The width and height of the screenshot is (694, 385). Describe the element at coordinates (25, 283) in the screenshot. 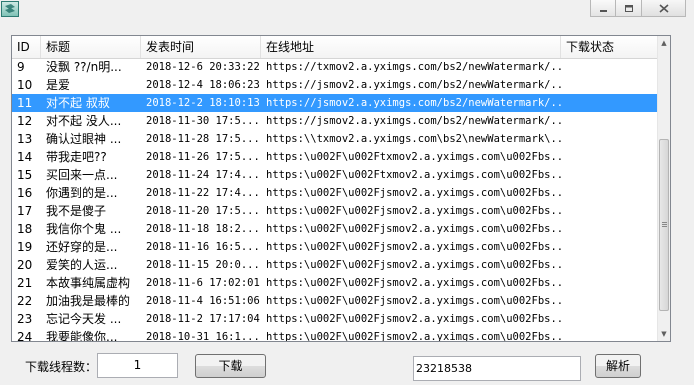

I see `row-id: 21` at that location.